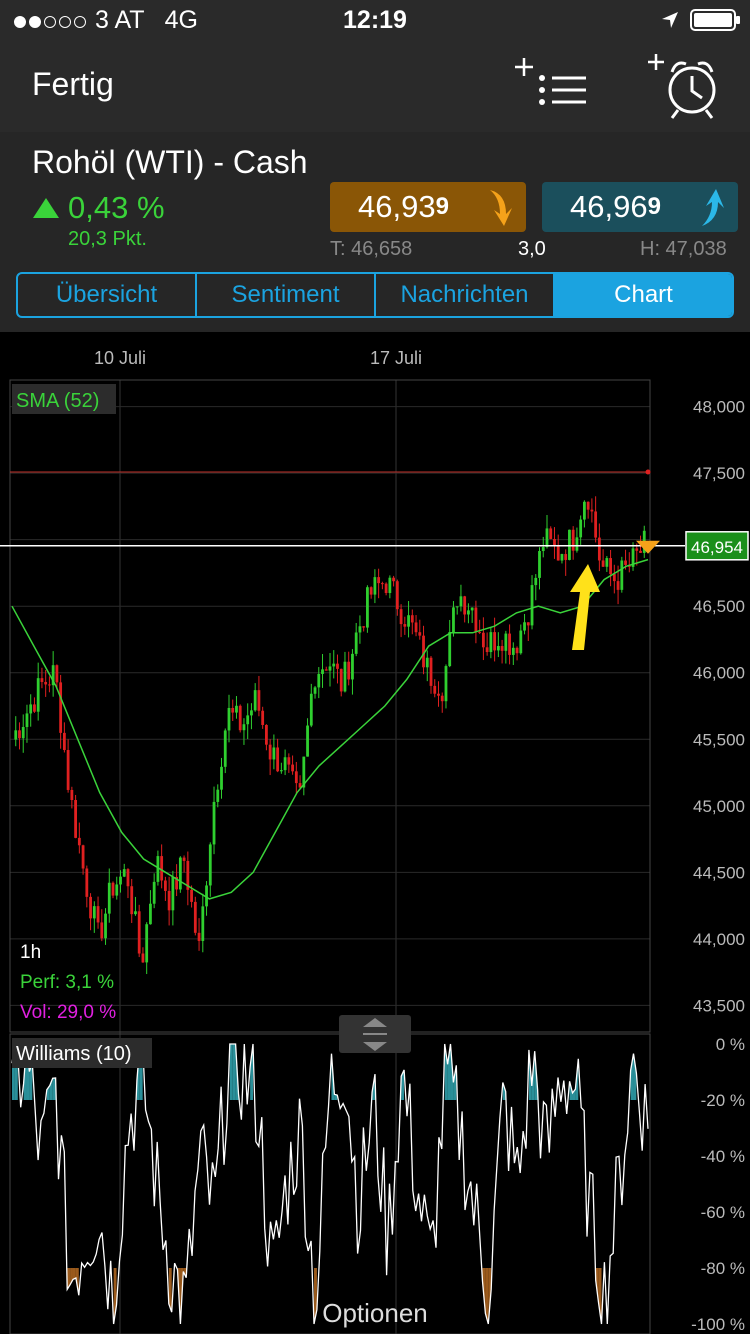 This screenshot has height=1334, width=750. I want to click on change-points: 20,3 Pkt., so click(107, 239).